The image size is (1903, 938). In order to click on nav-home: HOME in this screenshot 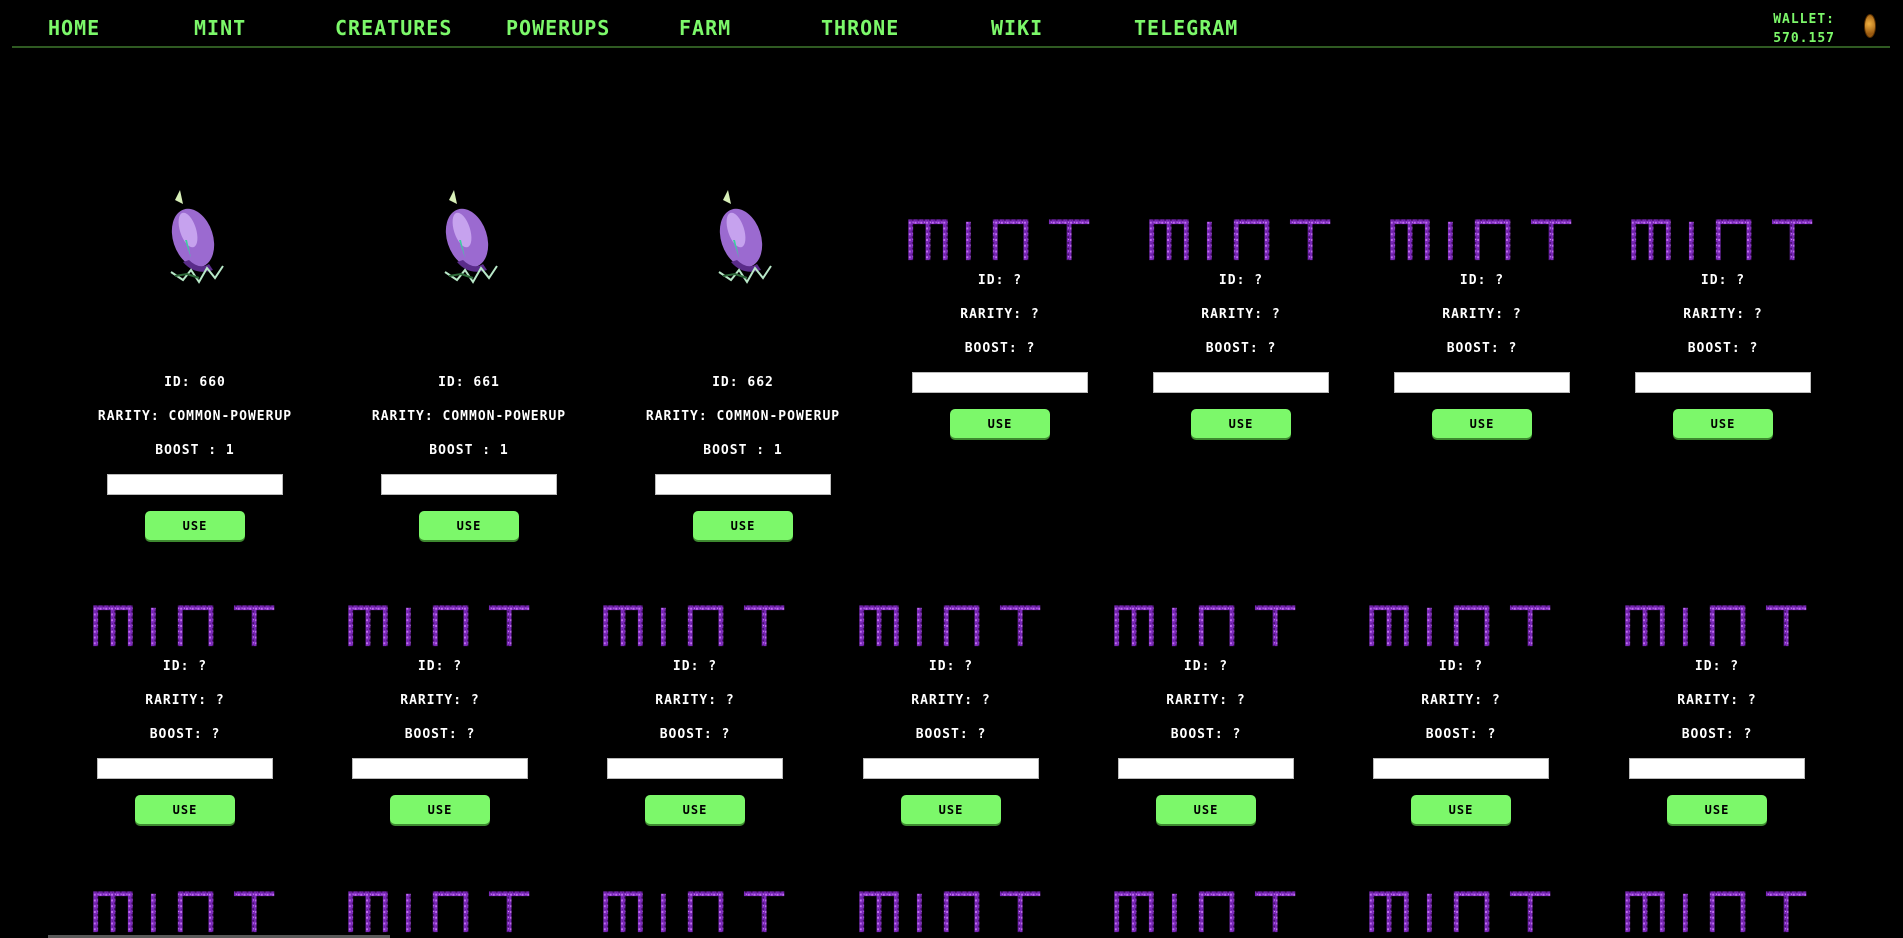, I will do `click(74, 28)`.